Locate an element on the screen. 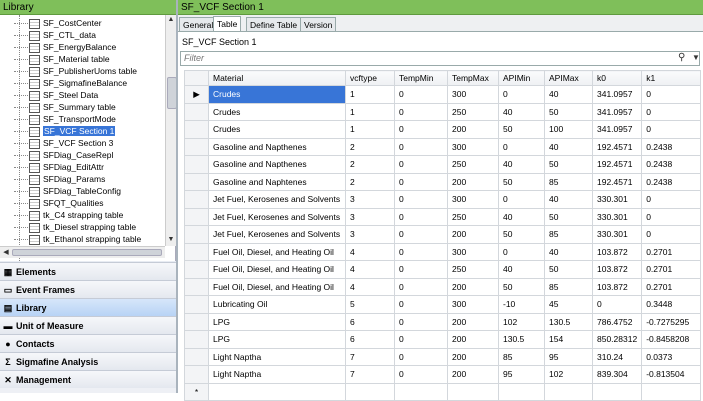  table-row: Light Naptha 7 0 200 85 95 310.24 0.0373 is located at coordinates (443, 356).